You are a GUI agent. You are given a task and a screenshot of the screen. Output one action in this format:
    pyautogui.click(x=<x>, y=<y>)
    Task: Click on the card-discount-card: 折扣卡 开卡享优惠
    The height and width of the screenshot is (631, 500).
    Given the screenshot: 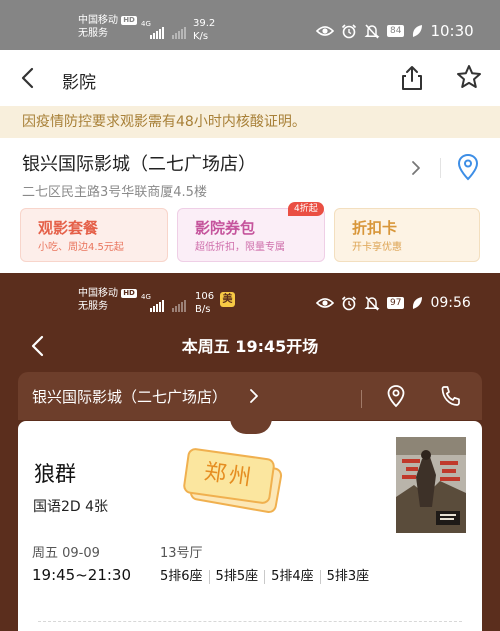 What is the action you would take?
    pyautogui.click(x=407, y=235)
    